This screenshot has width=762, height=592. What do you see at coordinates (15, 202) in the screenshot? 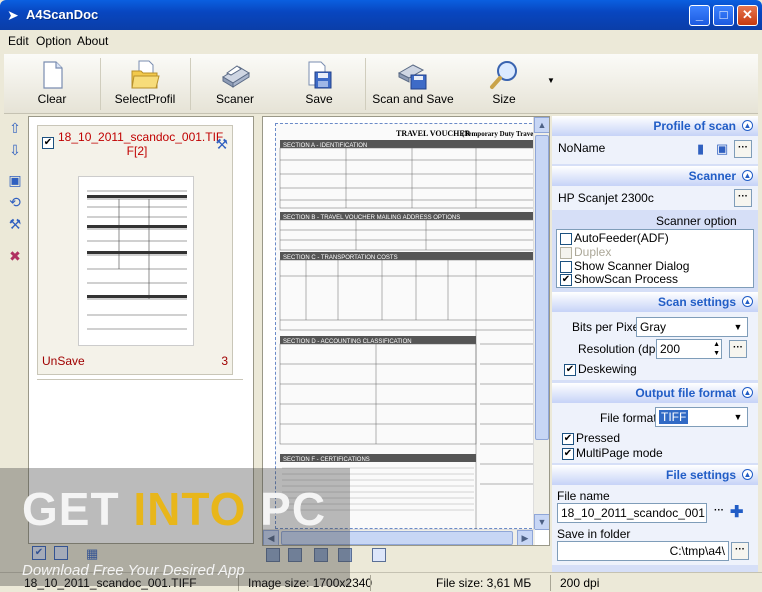
I see `rotate-icon: ⟲` at bounding box center [15, 202].